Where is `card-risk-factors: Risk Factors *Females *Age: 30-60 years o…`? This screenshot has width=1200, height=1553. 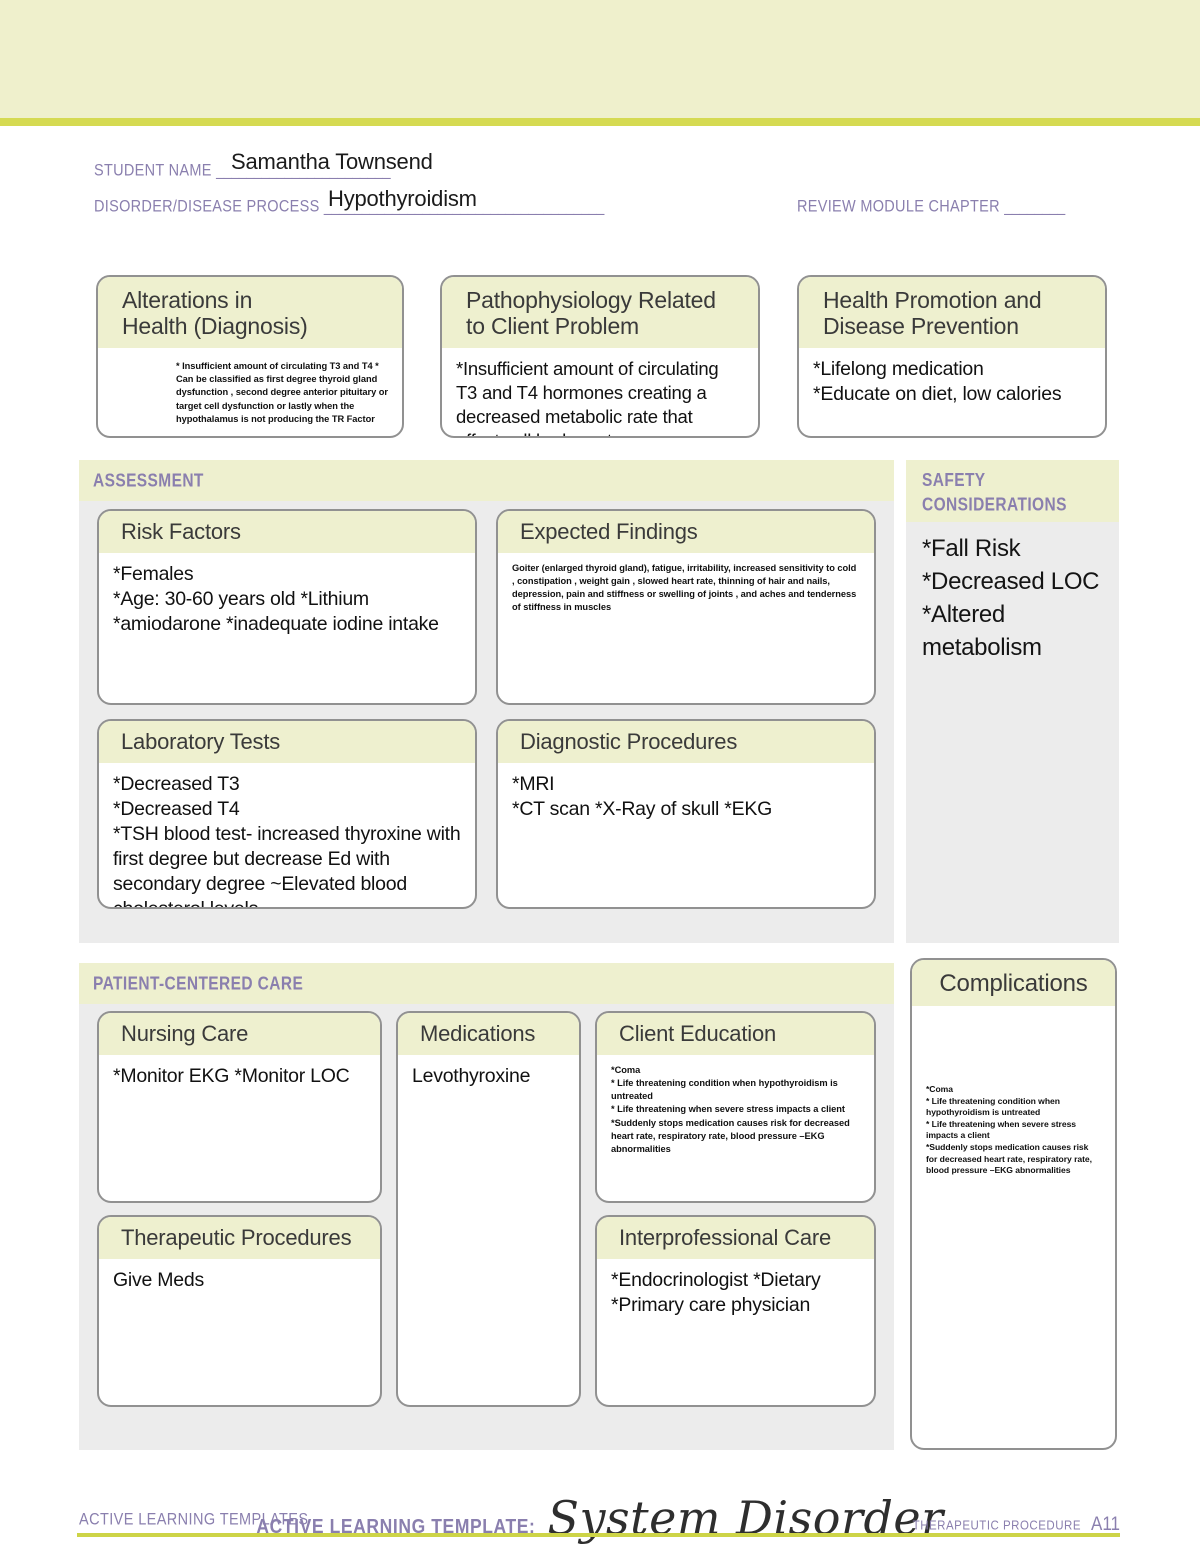
card-risk-factors: Risk Factors *Females *Age: 30-60 years o… is located at coordinates (287, 607).